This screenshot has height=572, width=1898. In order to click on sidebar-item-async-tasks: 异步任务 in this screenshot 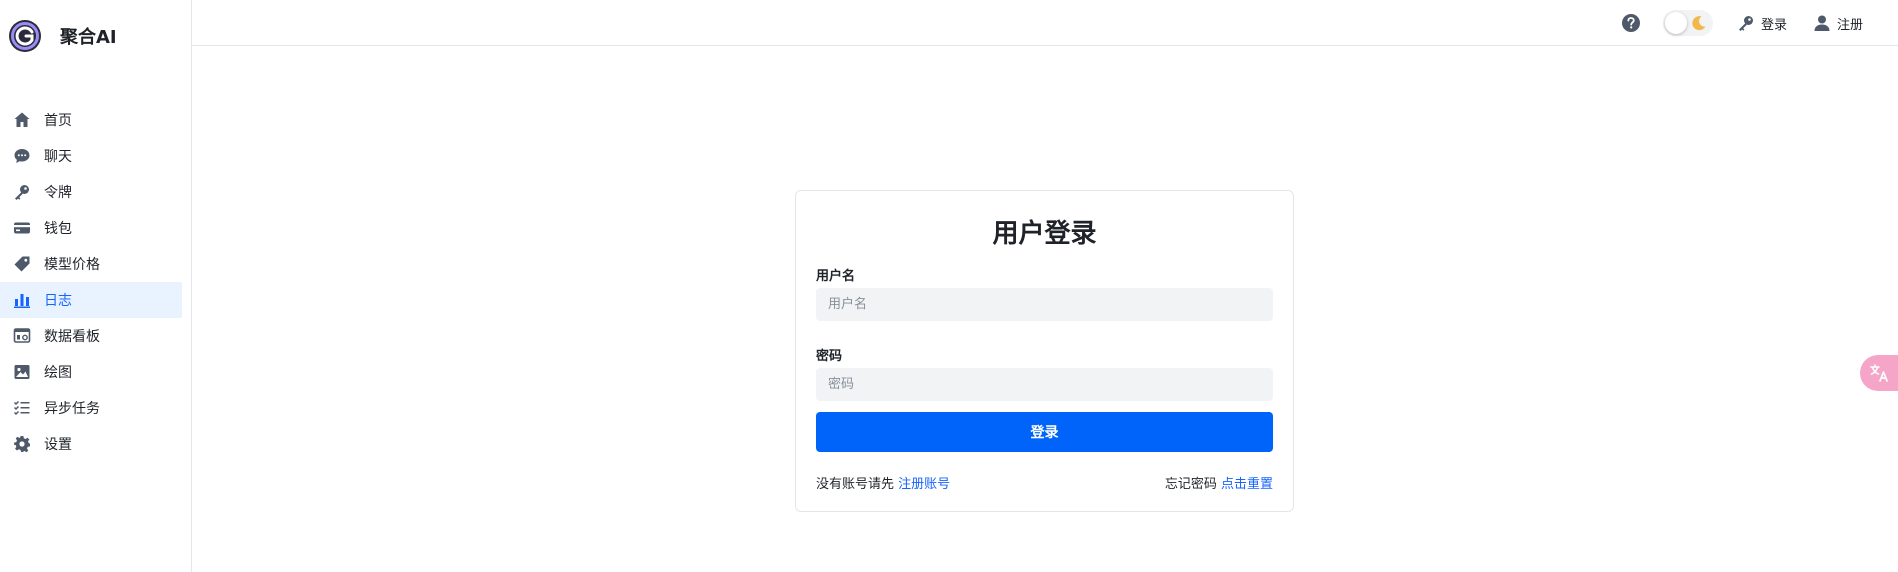, I will do `click(91, 408)`.